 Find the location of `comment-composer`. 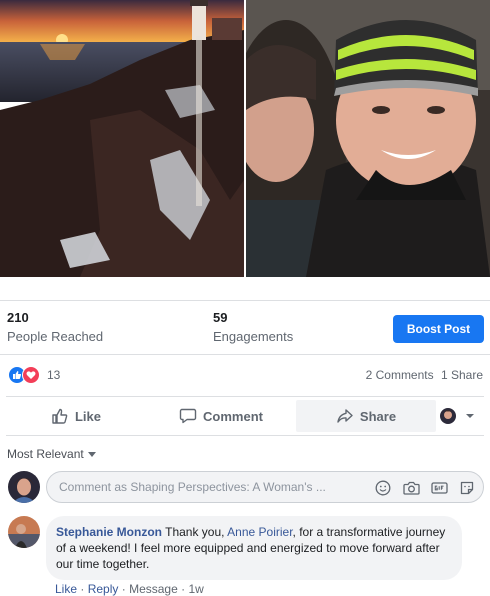

comment-composer is located at coordinates (245, 487).